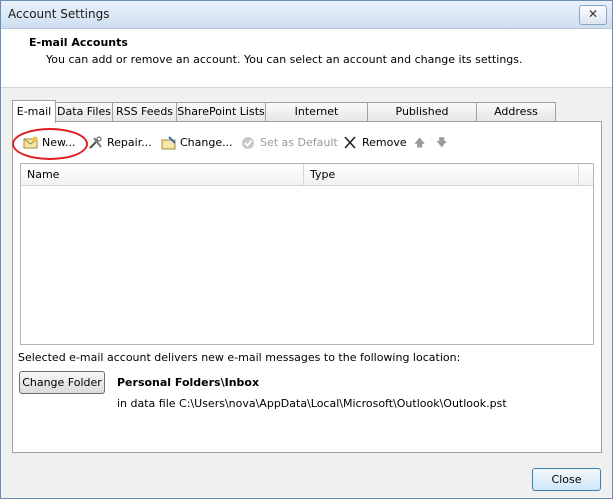  I want to click on tab-data-files: Data Files, so click(84, 111).